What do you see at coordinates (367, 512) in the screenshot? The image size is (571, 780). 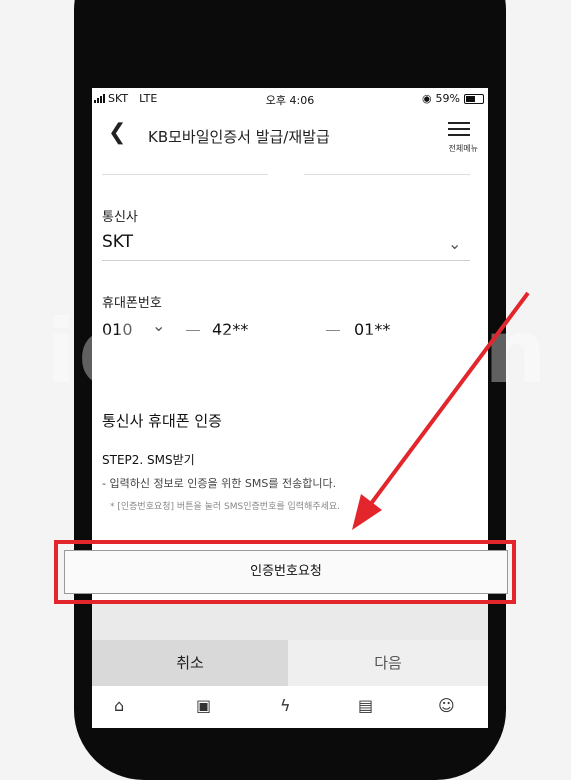 I see `arrow-head` at bounding box center [367, 512].